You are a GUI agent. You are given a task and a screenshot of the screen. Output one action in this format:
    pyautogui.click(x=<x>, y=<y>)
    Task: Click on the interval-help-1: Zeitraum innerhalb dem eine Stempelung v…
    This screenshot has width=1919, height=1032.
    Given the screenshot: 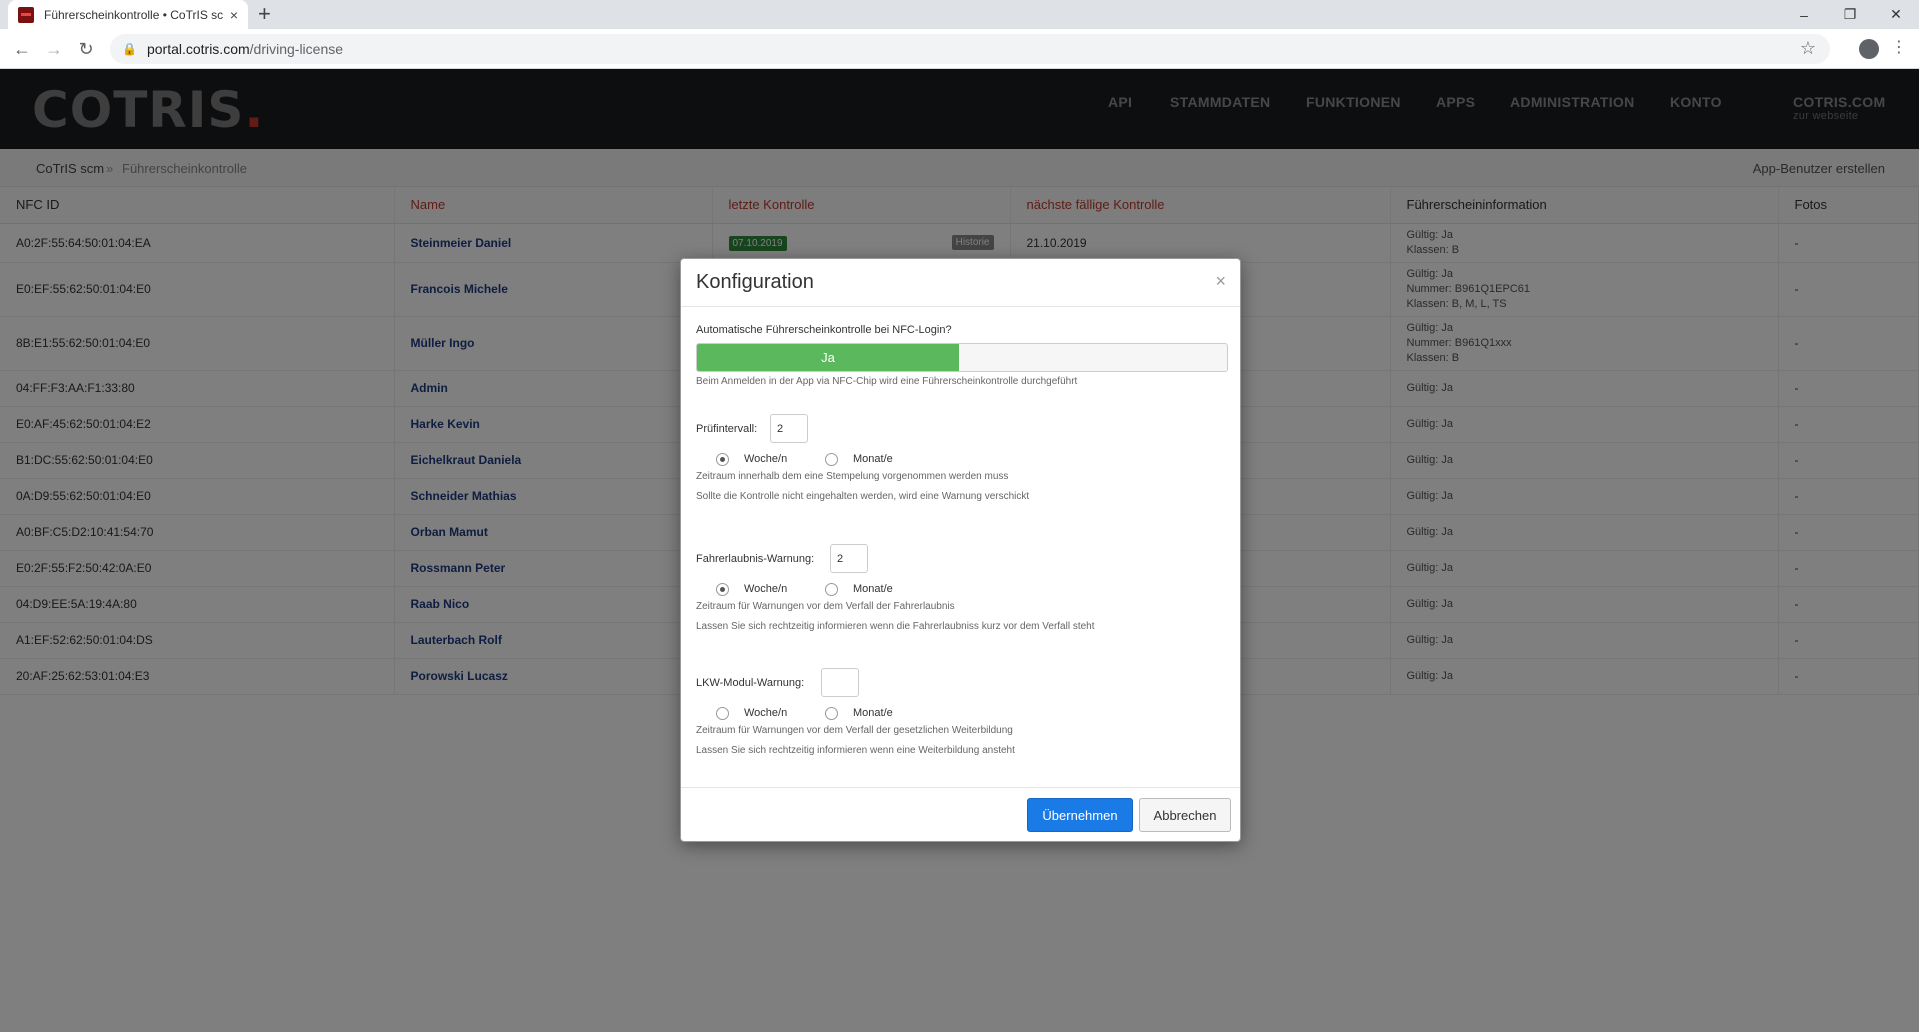 What is the action you would take?
    pyautogui.click(x=852, y=476)
    